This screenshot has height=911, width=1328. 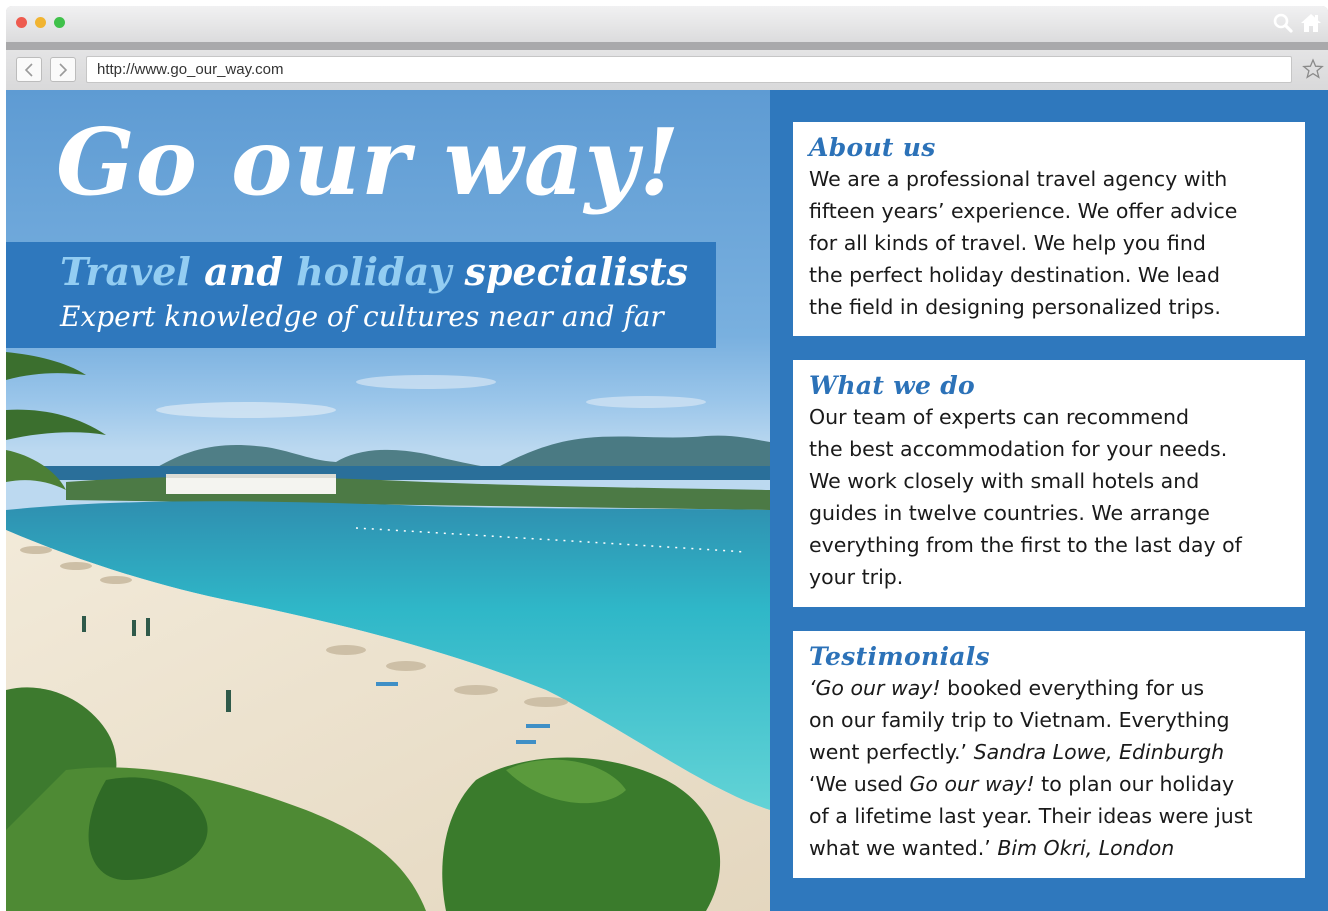 I want to click on tagline-word-and: and, so click(x=243, y=271).